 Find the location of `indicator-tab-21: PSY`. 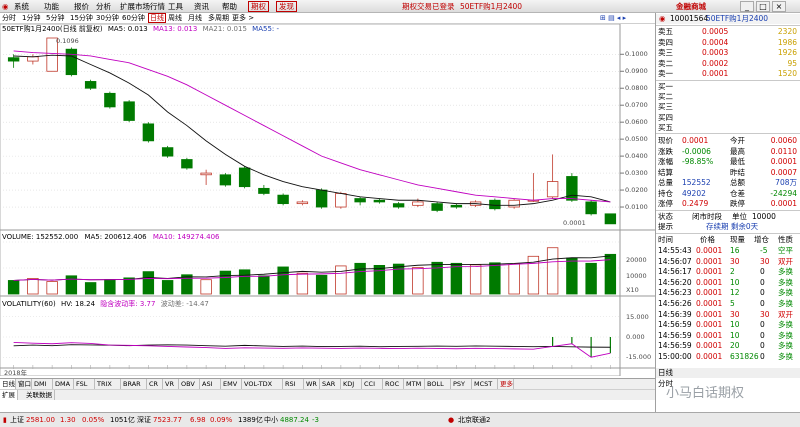

indicator-tab-21: PSY is located at coordinates (461, 384).